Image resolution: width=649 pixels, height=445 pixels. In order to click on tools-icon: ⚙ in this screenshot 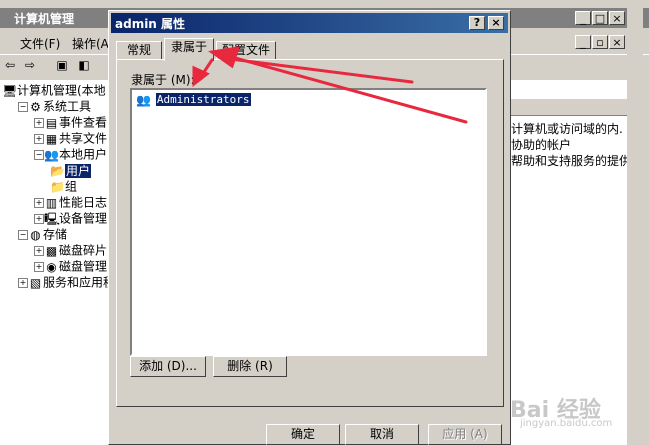, I will do `click(35, 106)`.